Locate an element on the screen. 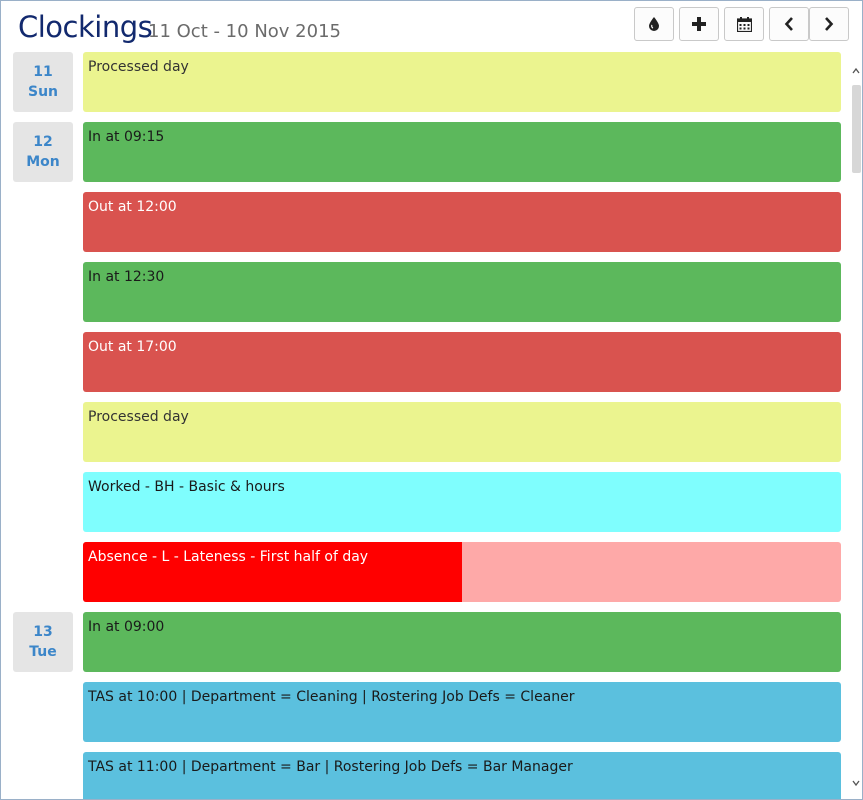 This screenshot has height=800, width=863. next-button is located at coordinates (829, 24).